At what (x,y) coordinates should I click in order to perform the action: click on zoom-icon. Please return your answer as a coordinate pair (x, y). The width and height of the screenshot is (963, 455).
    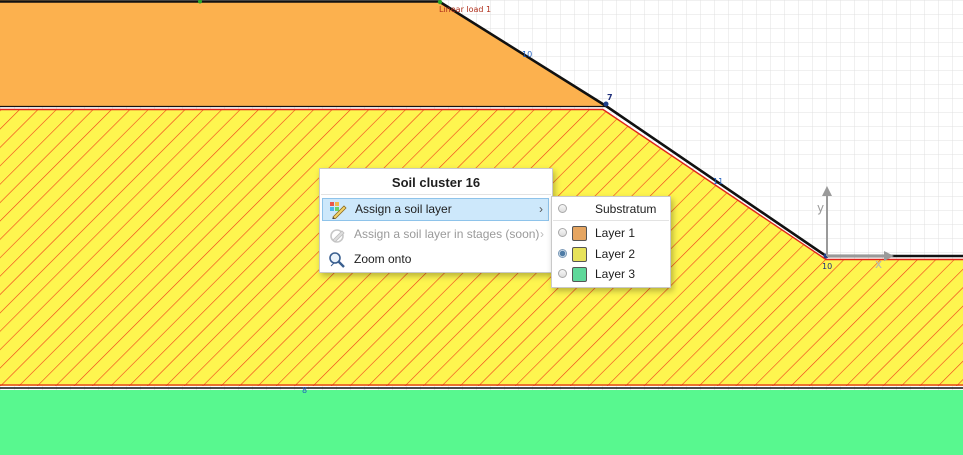
    Looking at the image, I should click on (337, 260).